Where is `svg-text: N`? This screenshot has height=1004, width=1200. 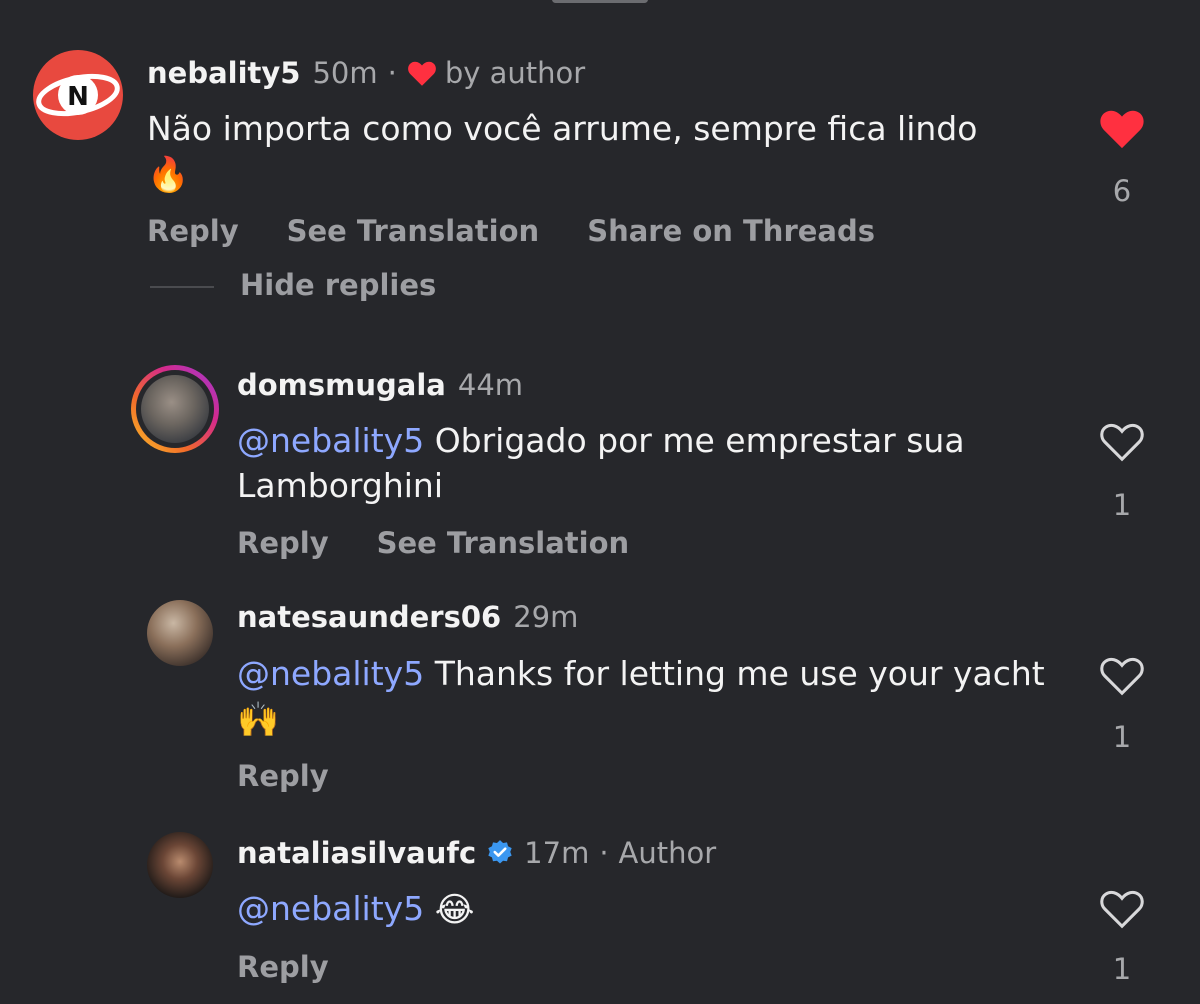 svg-text: N is located at coordinates (78, 97).